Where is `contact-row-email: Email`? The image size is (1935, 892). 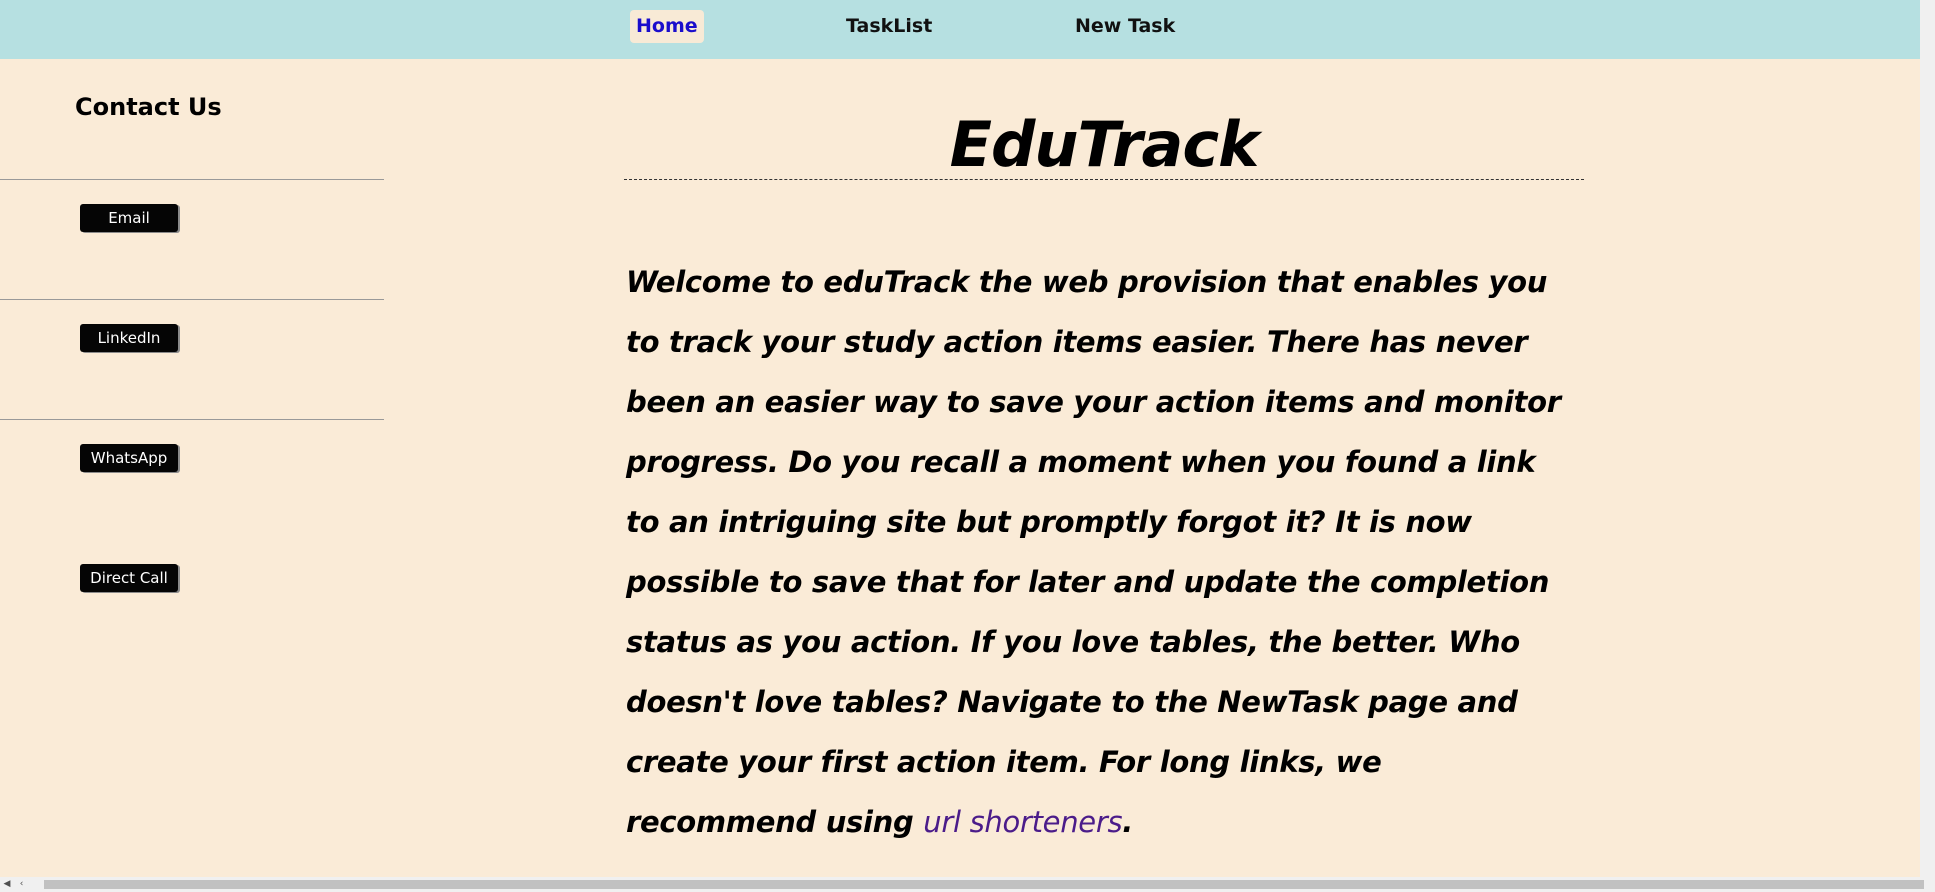
contact-row-email: Email is located at coordinates (192, 145).